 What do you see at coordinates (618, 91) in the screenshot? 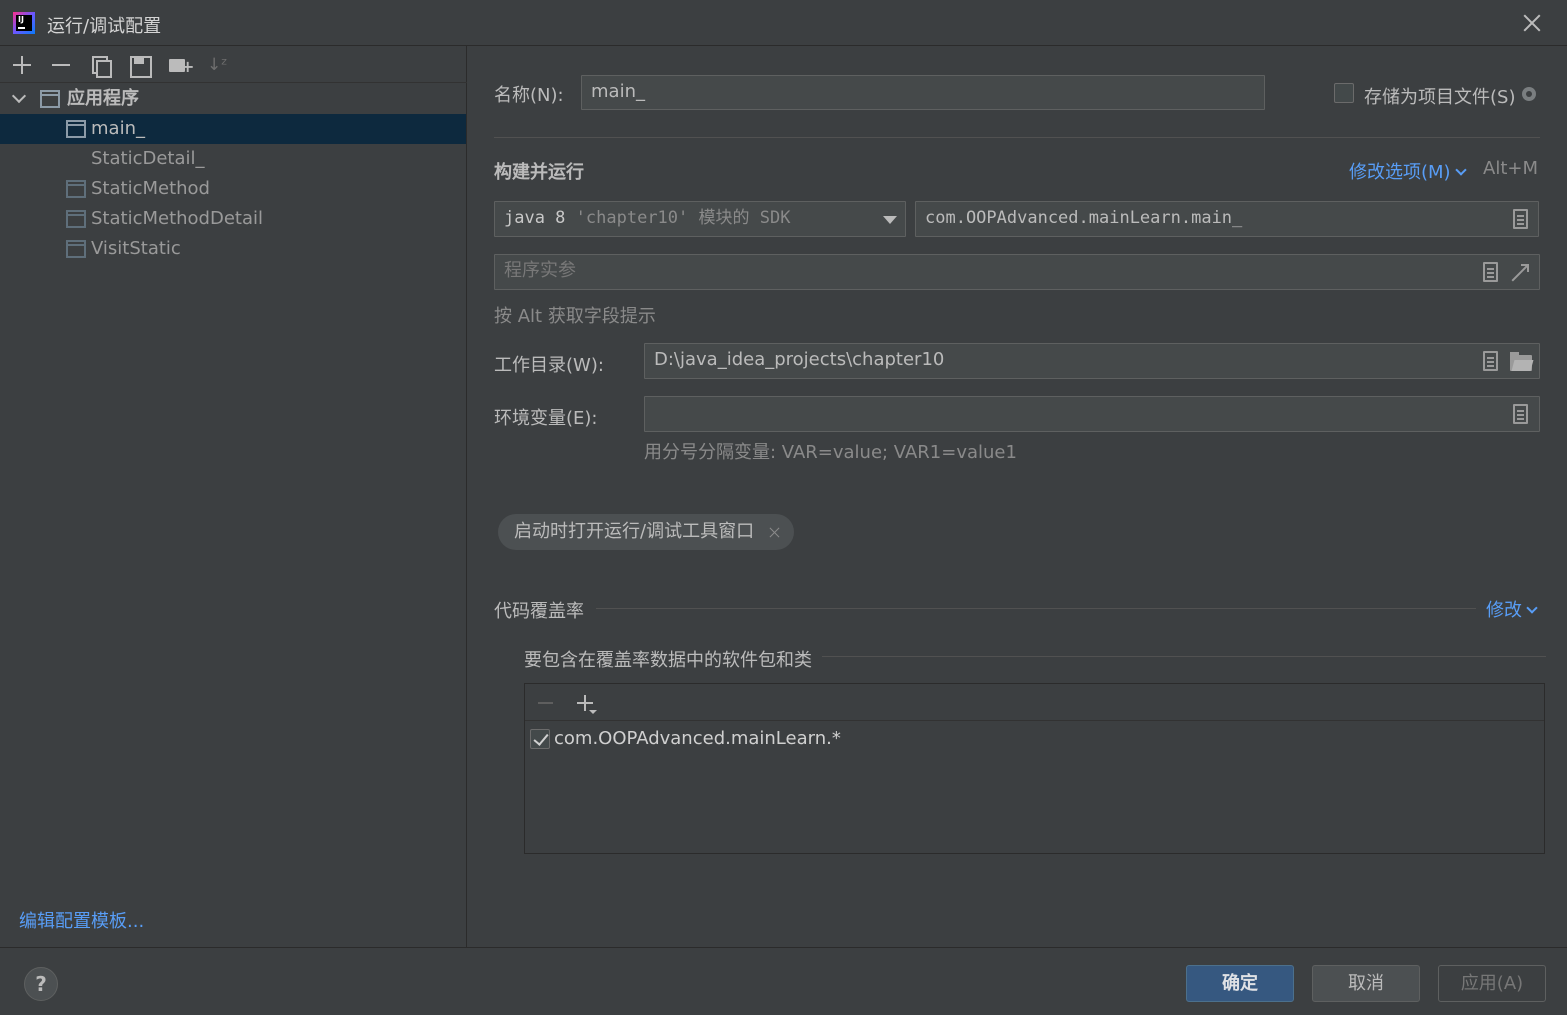
I see `name-input-value: main_` at bounding box center [618, 91].